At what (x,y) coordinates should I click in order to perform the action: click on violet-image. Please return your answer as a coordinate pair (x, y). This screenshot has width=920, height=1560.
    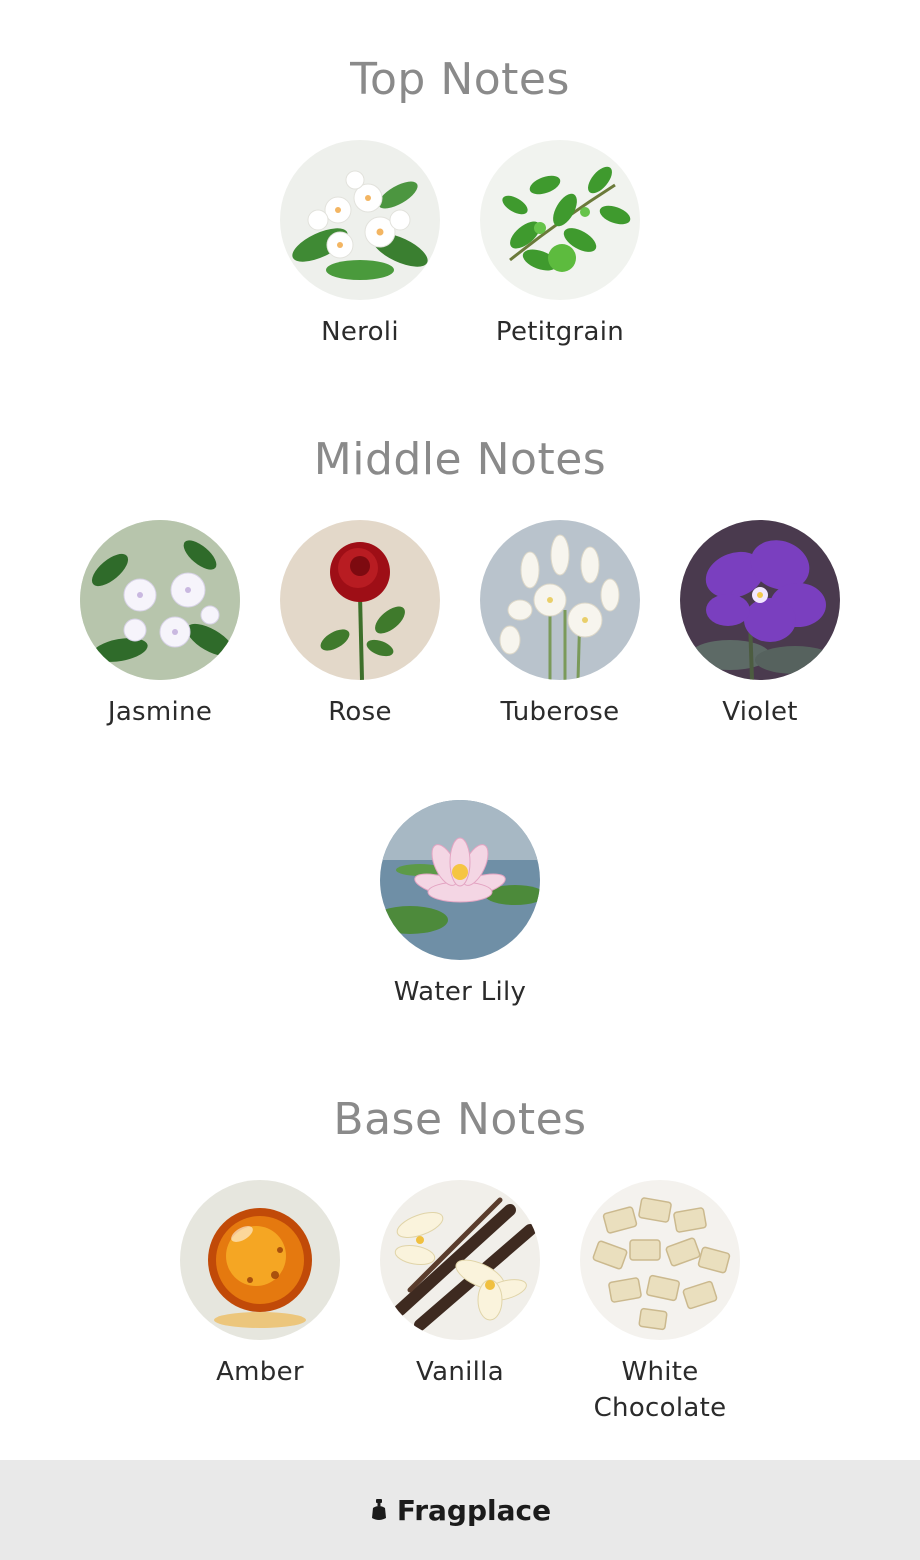
    Looking at the image, I should click on (760, 600).